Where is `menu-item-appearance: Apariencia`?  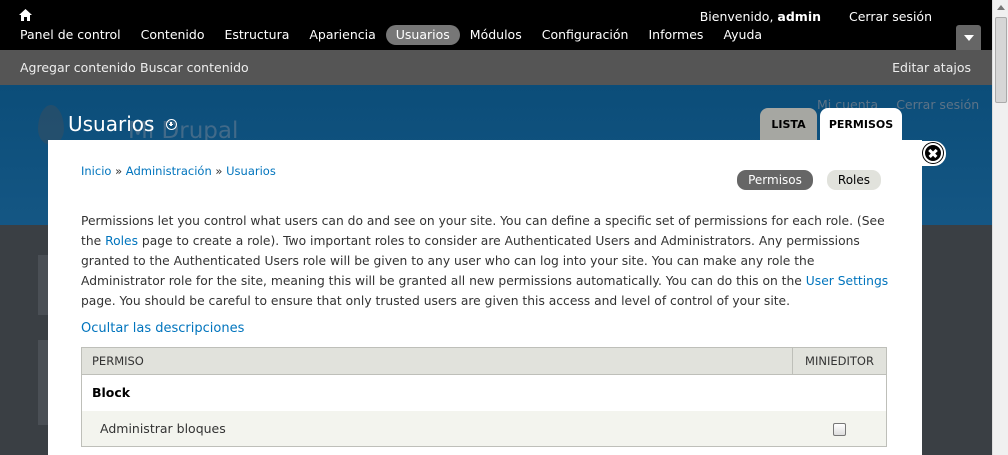
menu-item-appearance: Apariencia is located at coordinates (342, 35).